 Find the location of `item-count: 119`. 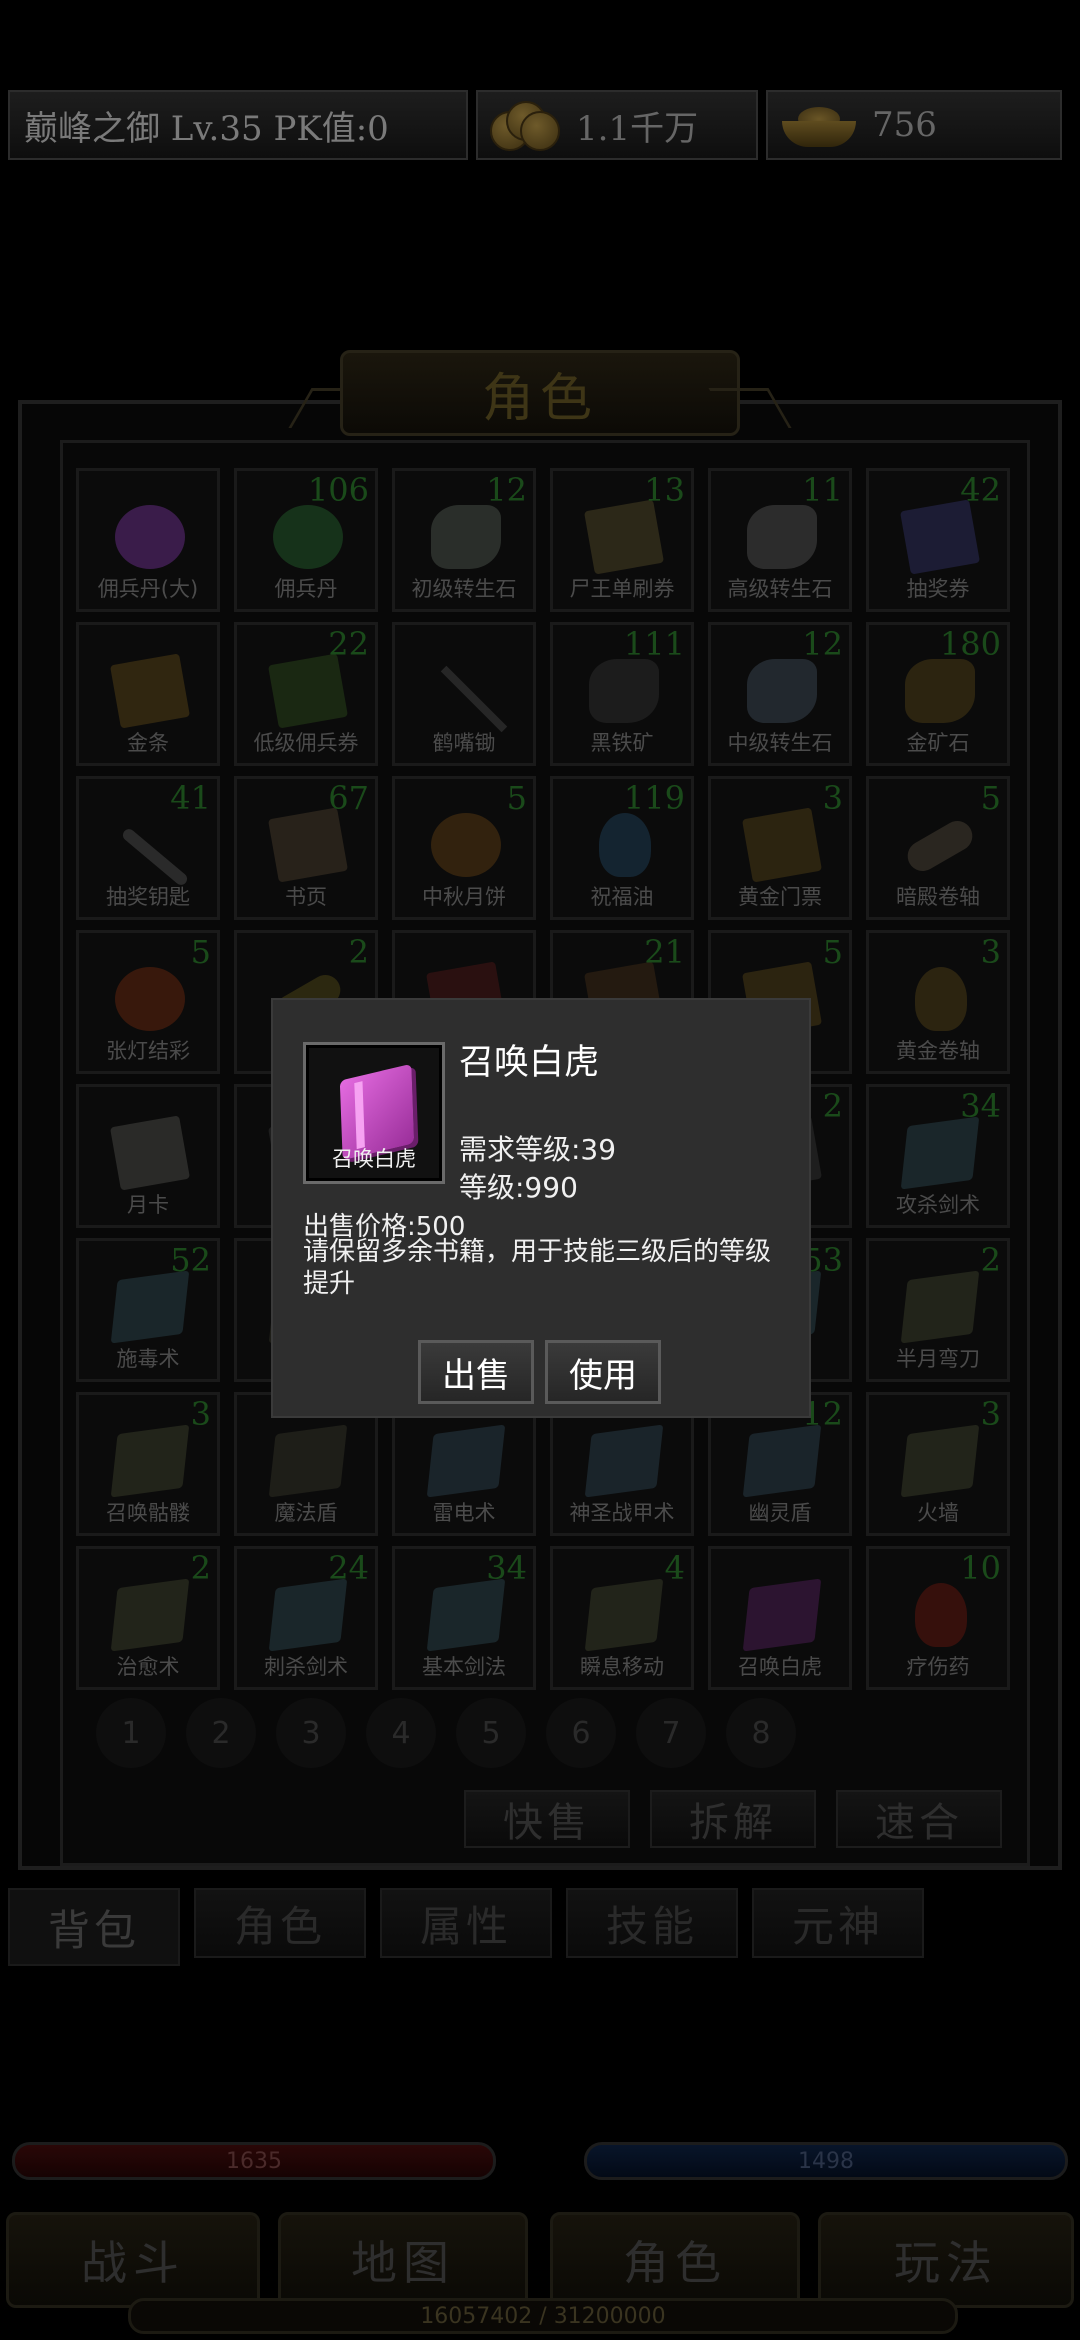

item-count: 119 is located at coordinates (654, 798).